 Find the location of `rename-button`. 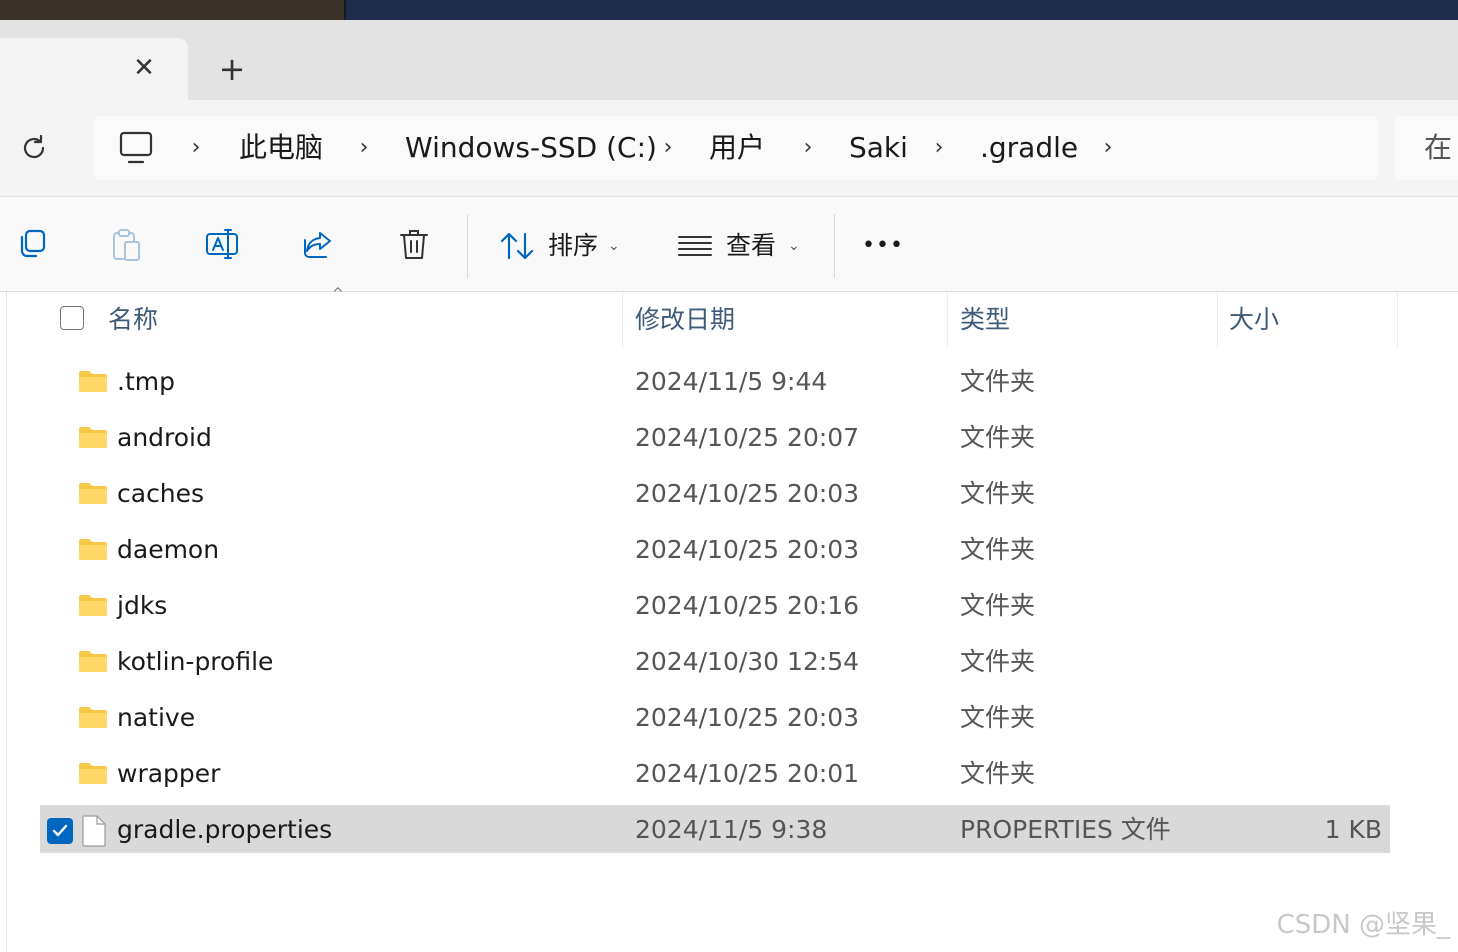

rename-button is located at coordinates (222, 244).